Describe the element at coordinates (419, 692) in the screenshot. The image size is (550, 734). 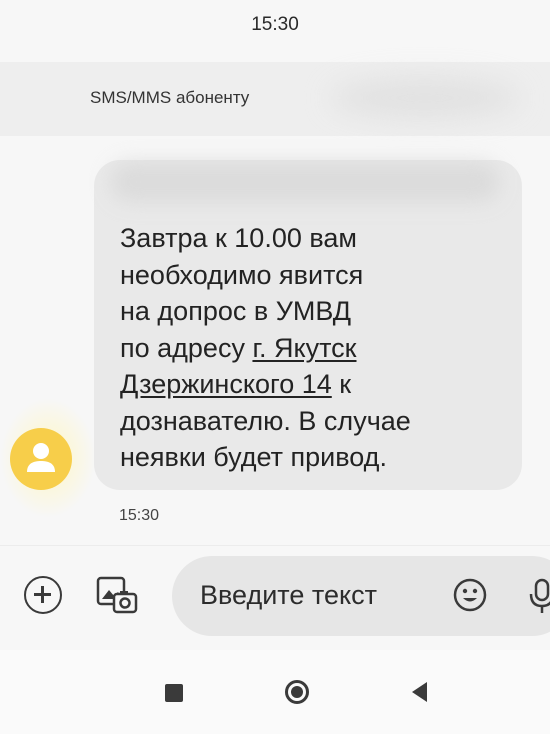
I see `back-icon` at that location.